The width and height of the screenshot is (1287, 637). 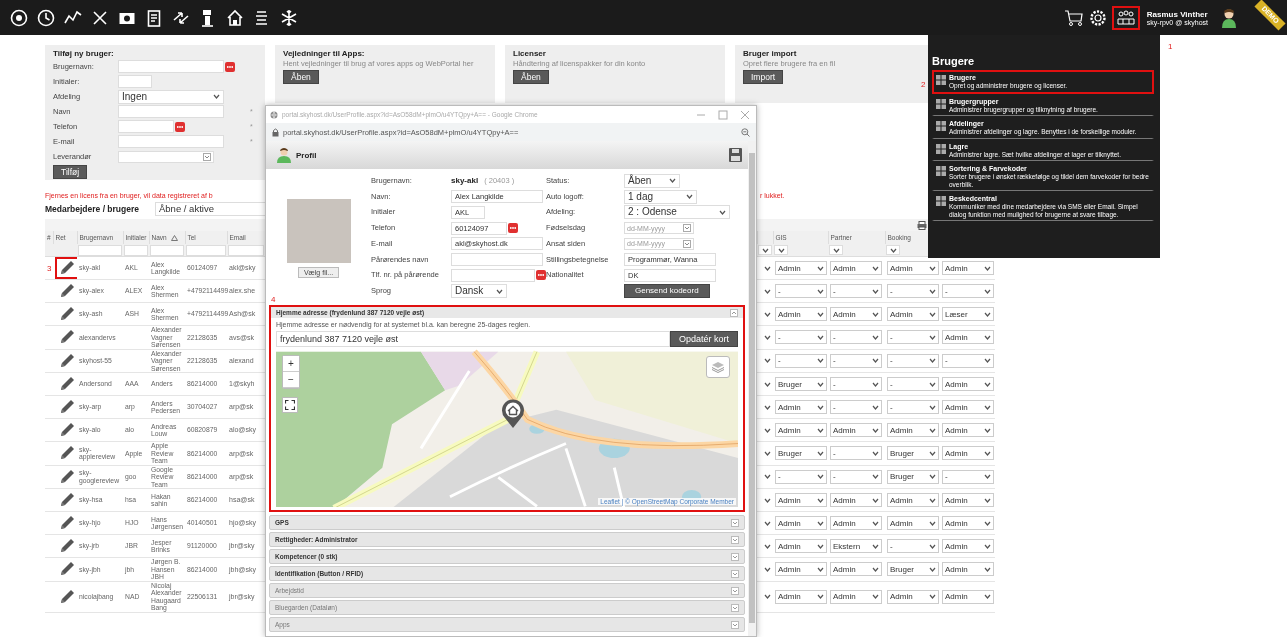 I want to click on filter-dropdown: Åbne / aktive, so click(x=211, y=209).